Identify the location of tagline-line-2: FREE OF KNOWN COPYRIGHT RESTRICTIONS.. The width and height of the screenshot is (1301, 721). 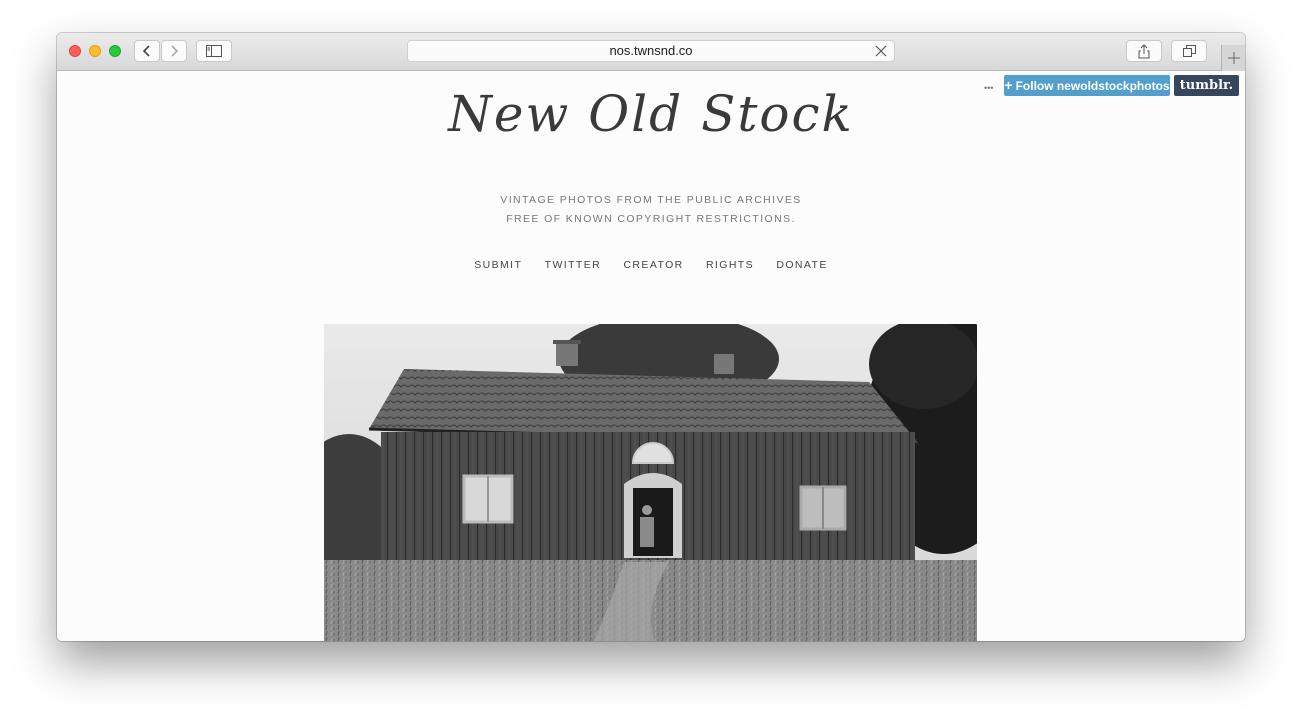
(651, 219).